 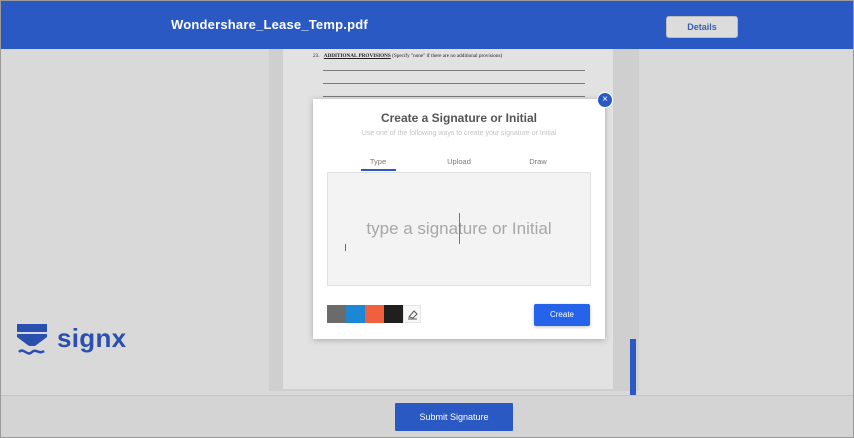 What do you see at coordinates (702, 27) in the screenshot?
I see `details-button: Details` at bounding box center [702, 27].